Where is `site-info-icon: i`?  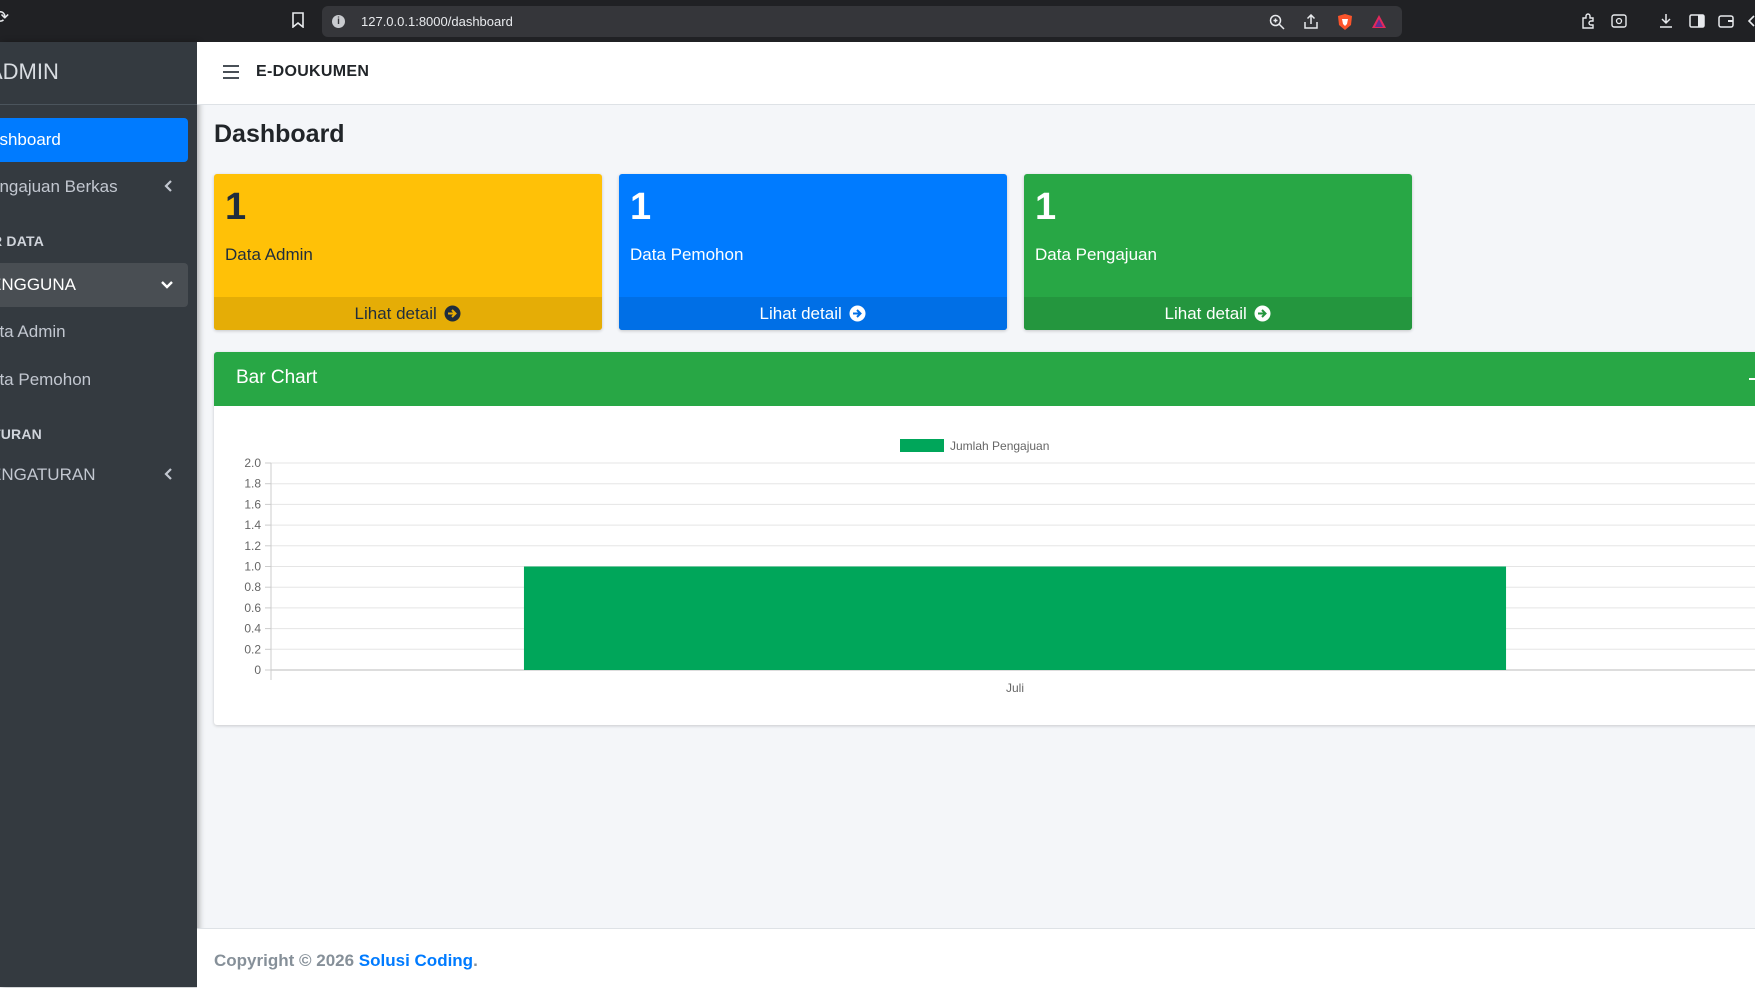
site-info-icon: i is located at coordinates (338, 21).